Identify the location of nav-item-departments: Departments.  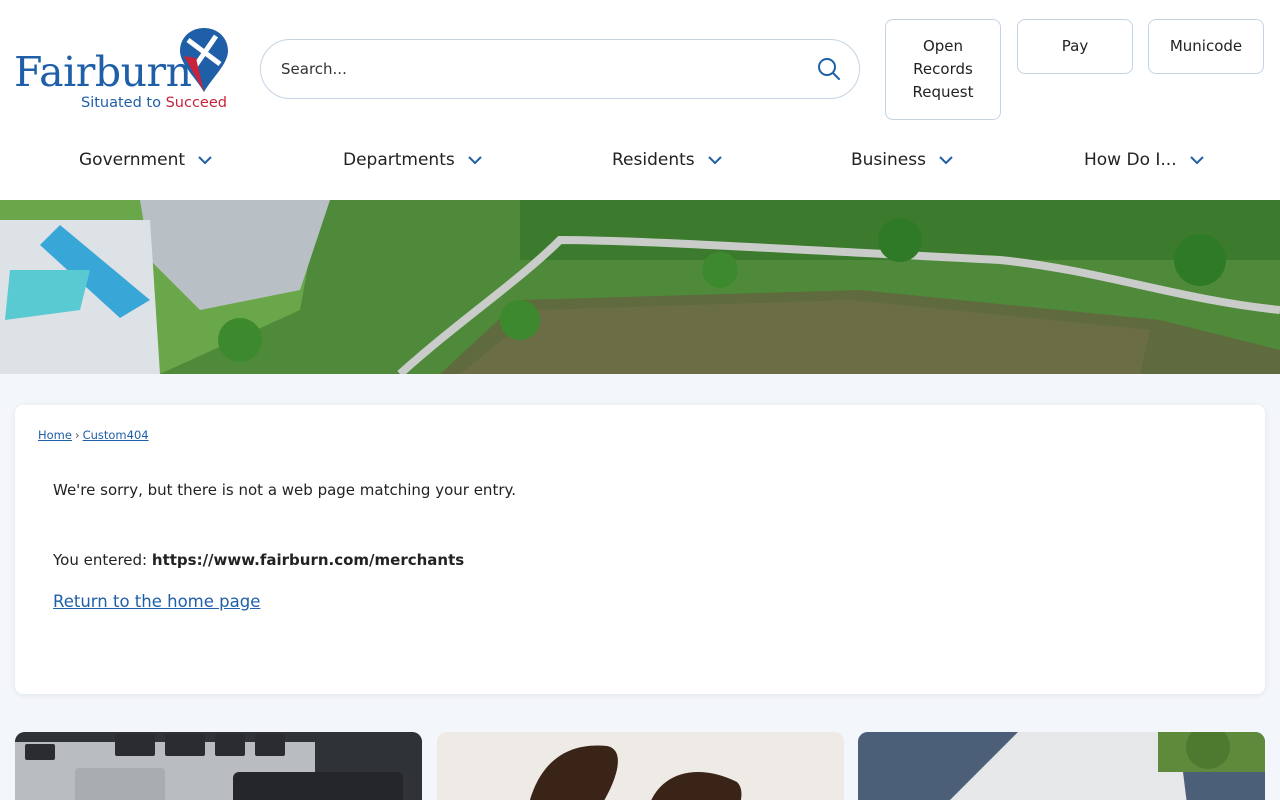
(413, 160).